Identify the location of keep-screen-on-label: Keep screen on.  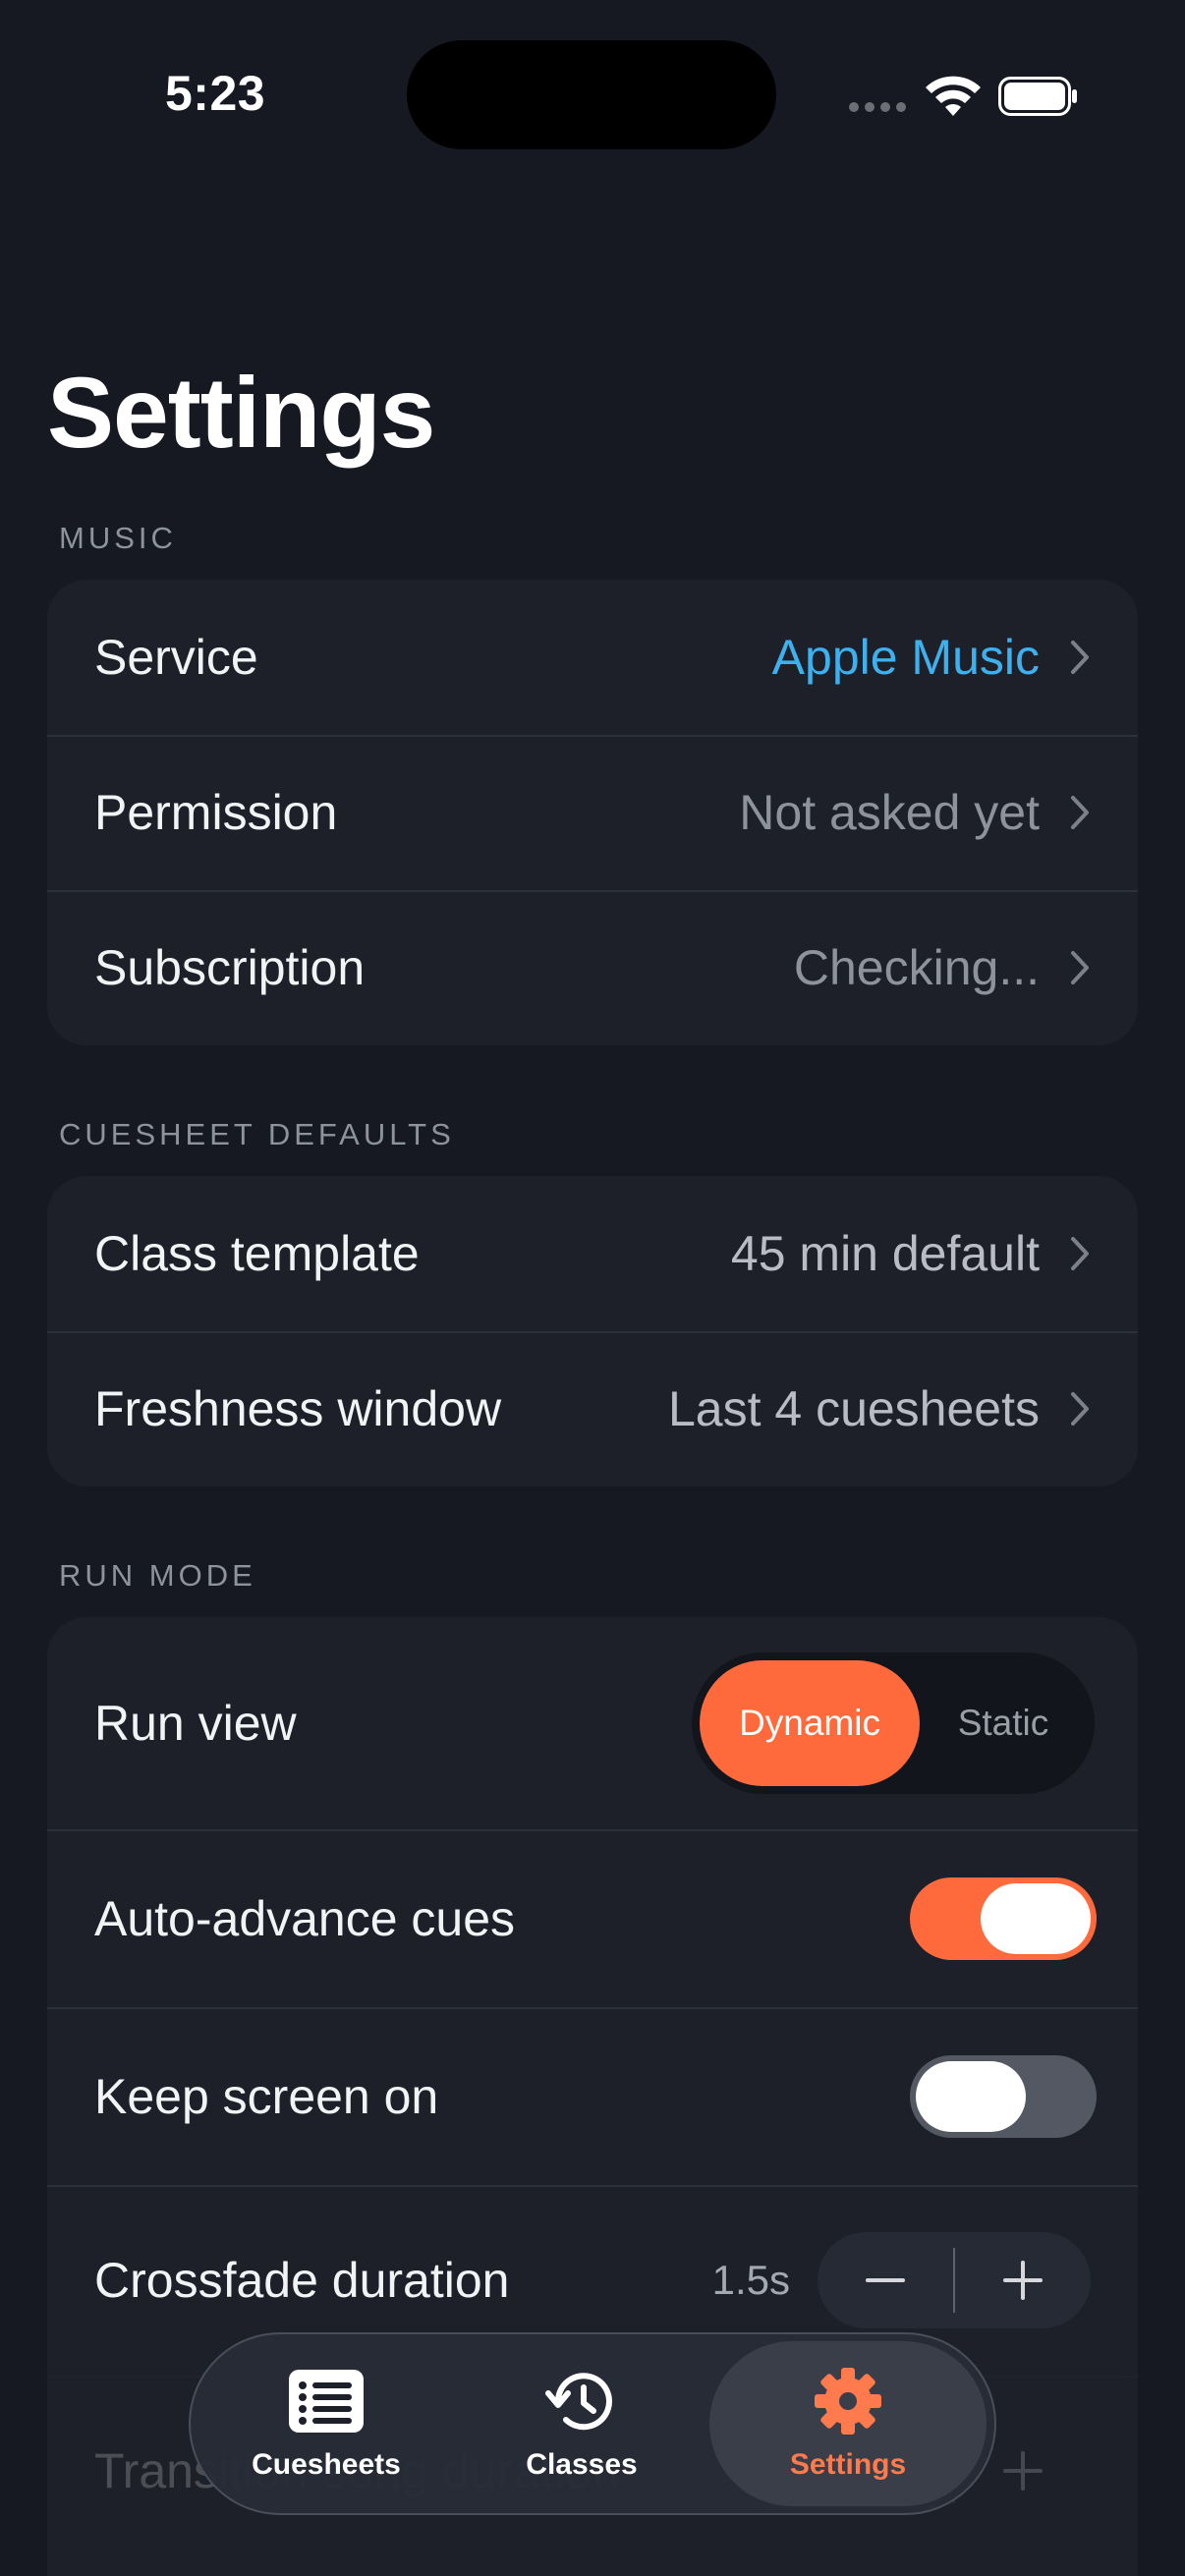
(266, 2096).